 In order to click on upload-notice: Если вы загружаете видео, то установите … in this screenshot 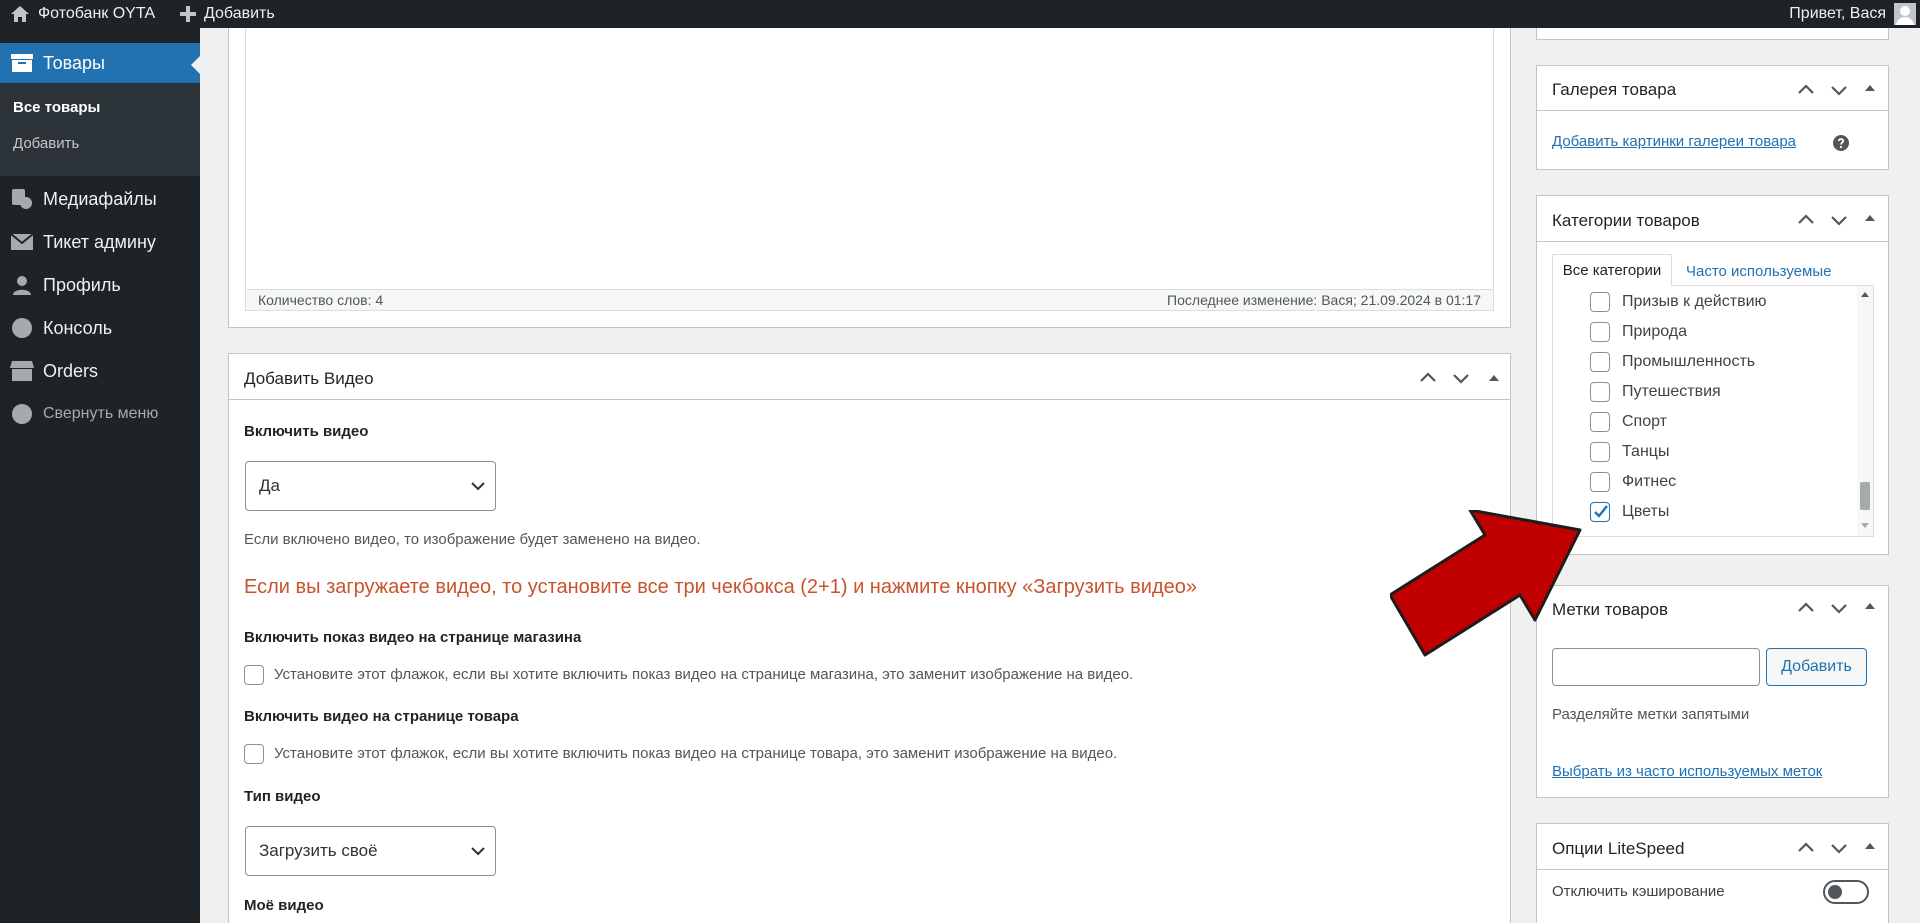, I will do `click(720, 587)`.